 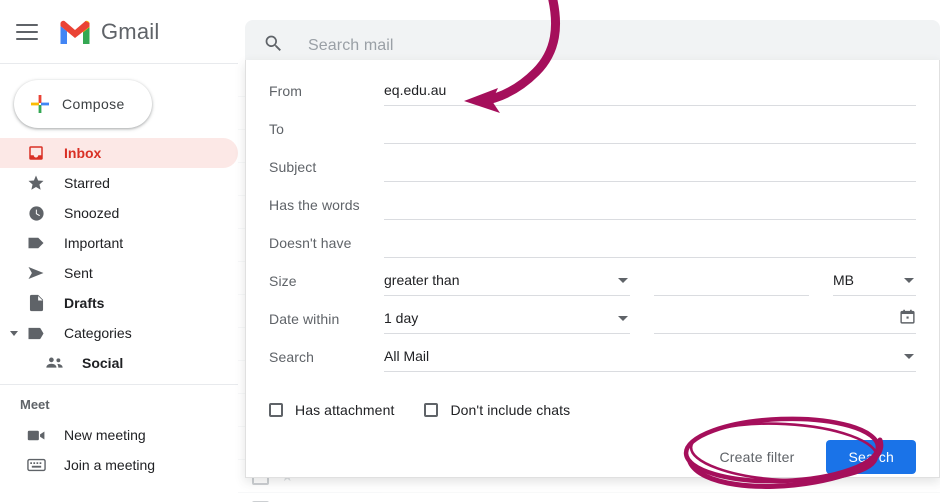 What do you see at coordinates (291, 357) in the screenshot?
I see `field-label: Search` at bounding box center [291, 357].